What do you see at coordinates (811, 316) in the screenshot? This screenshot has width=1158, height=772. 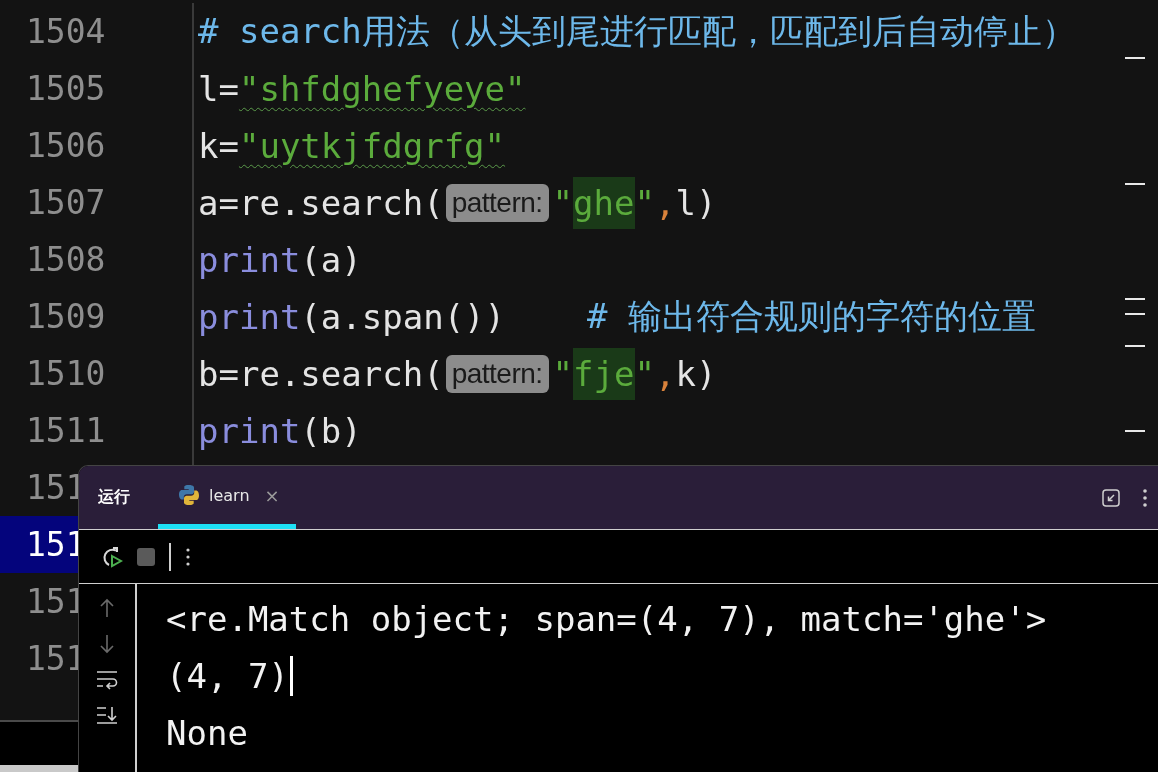 I see `code-comment: # 输出符合规则的字符的位置` at bounding box center [811, 316].